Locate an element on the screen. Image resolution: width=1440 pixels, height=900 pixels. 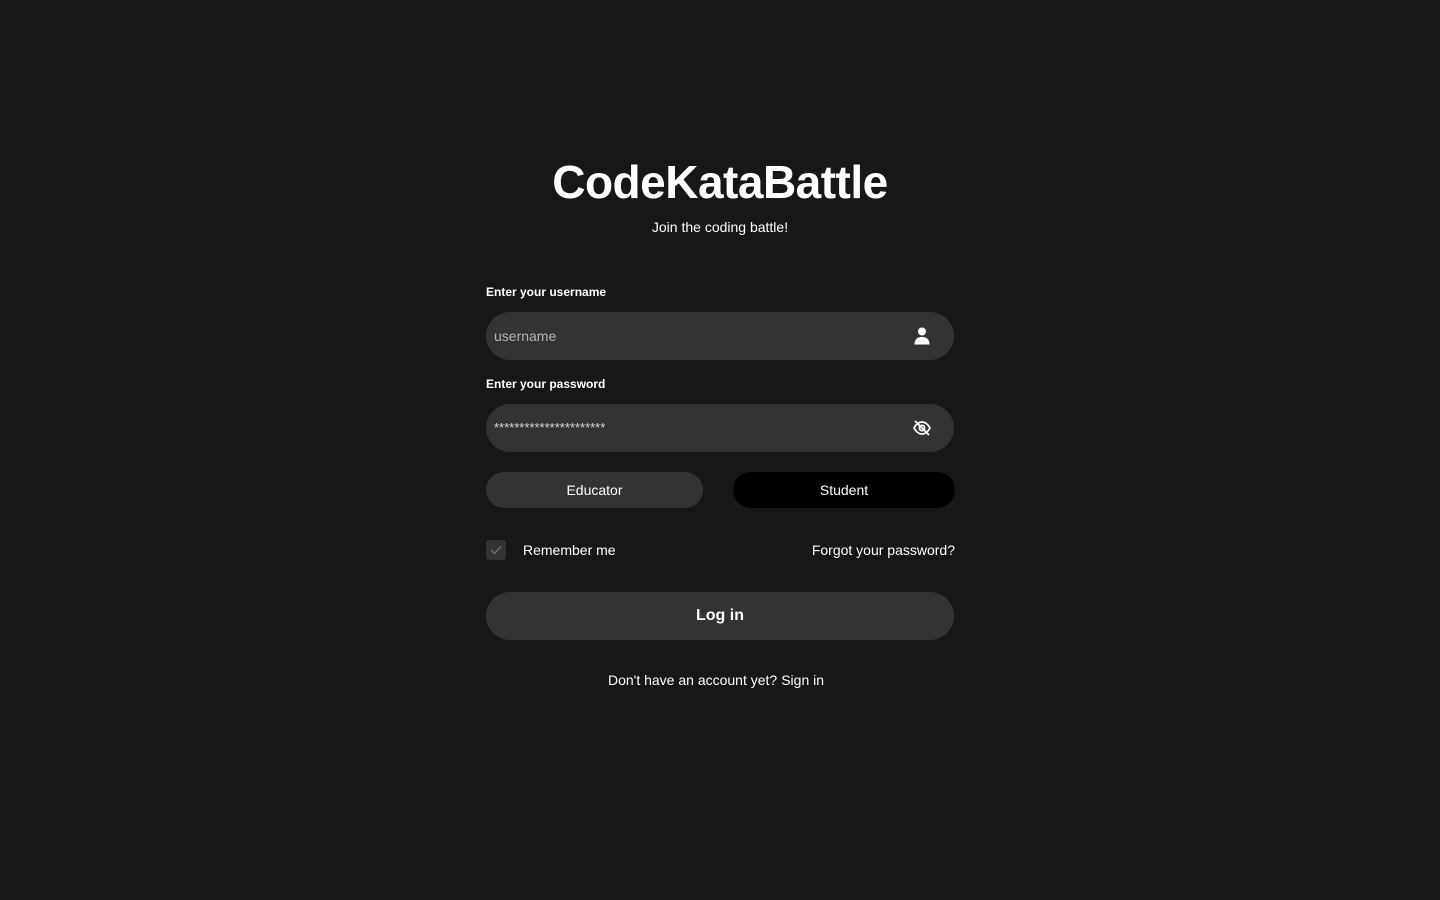
password-field: ********************** is located at coordinates (720, 428).